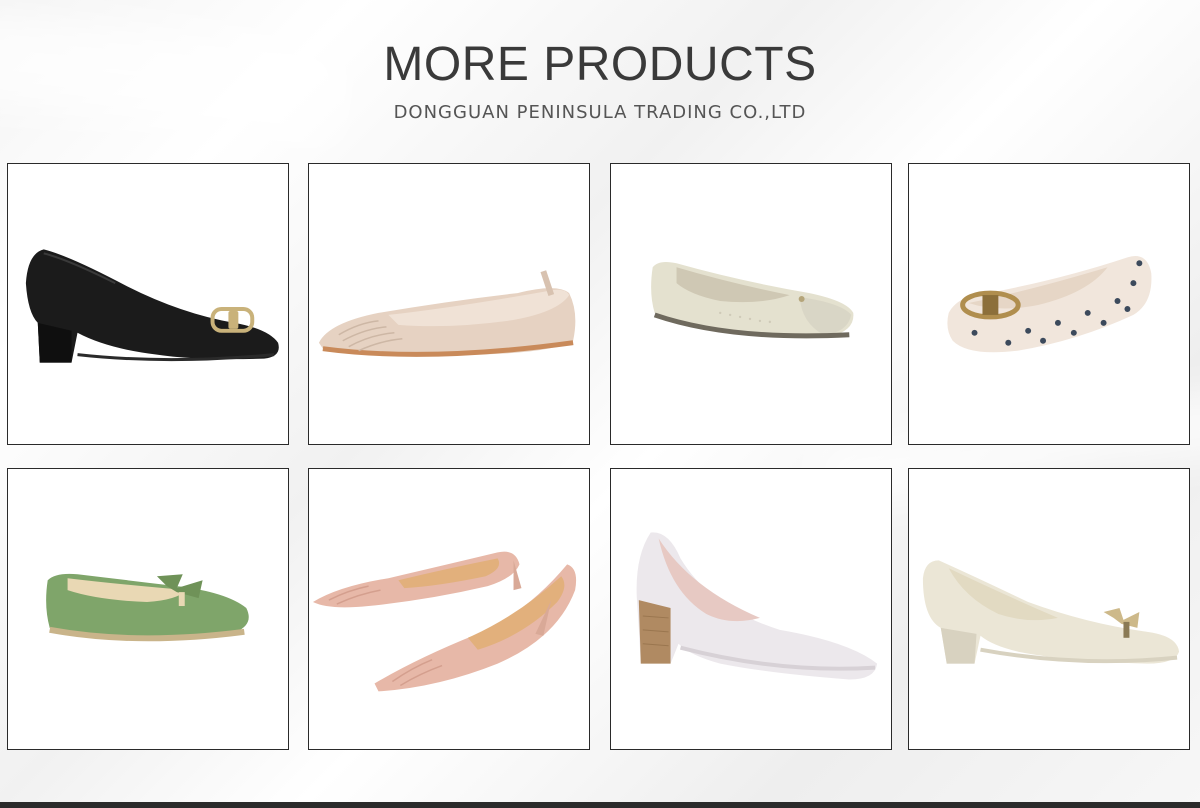  I want to click on pink-pleated-kitten-heel-pair-icon, so click(444, 621).